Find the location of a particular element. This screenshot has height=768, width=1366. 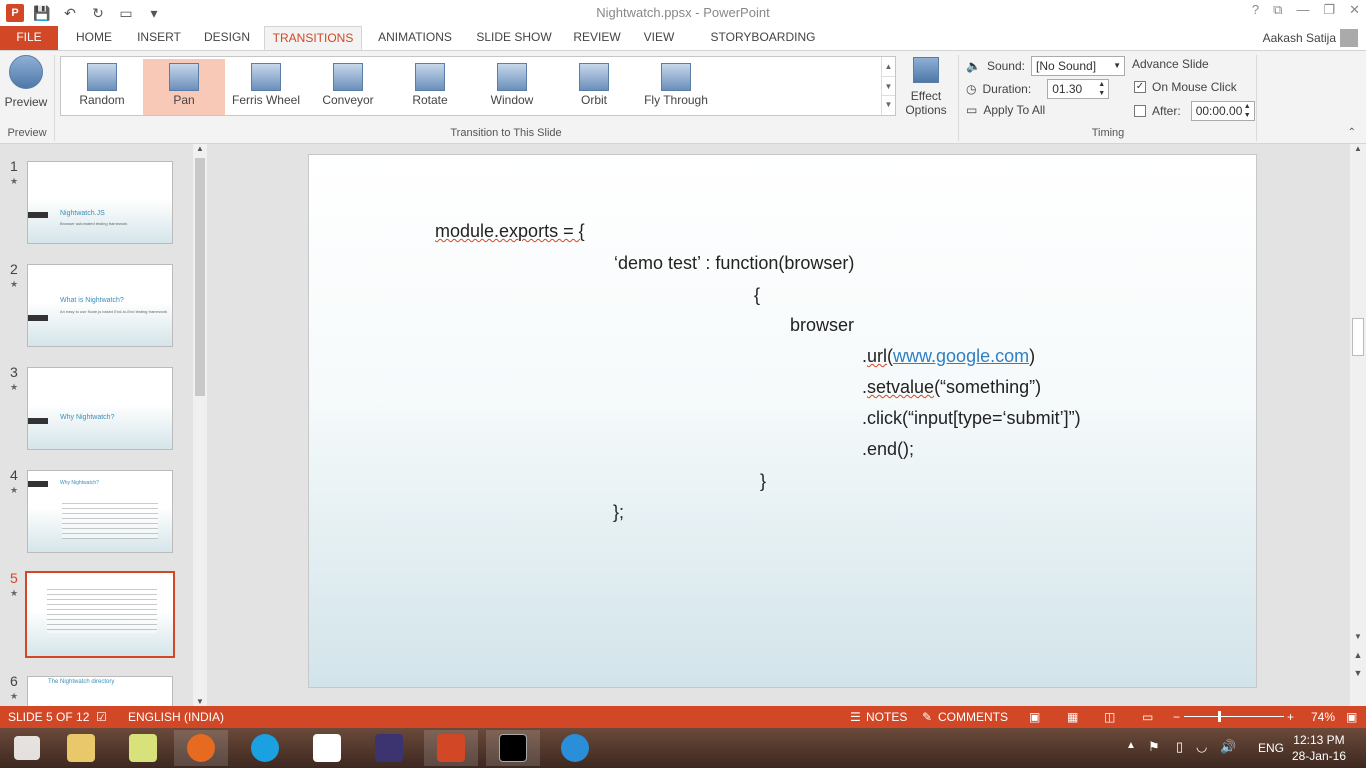

slide-thumbnail-3: Why Nightwatch? is located at coordinates (100, 408).